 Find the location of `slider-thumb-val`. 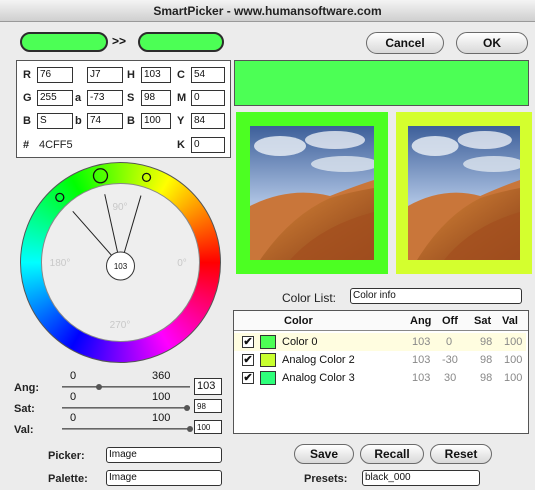

slider-thumb-val is located at coordinates (190, 429).